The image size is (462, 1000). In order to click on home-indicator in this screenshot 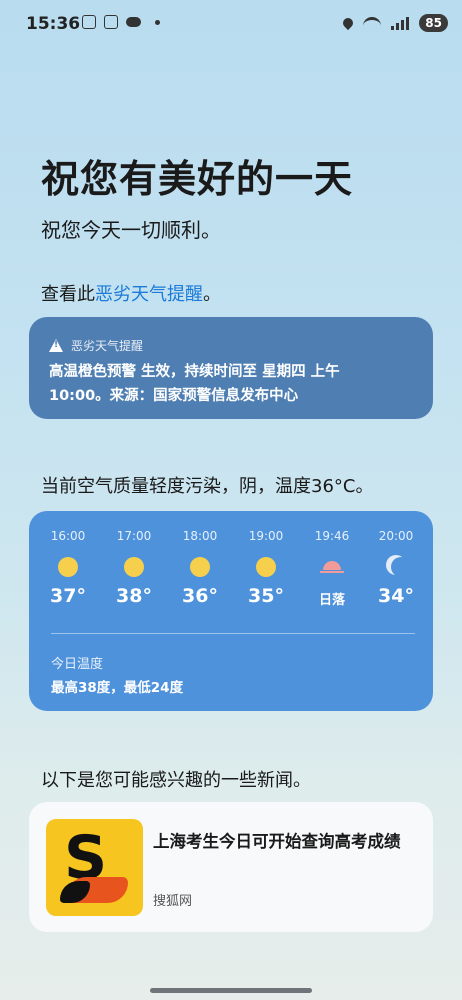, I will do `click(231, 990)`.